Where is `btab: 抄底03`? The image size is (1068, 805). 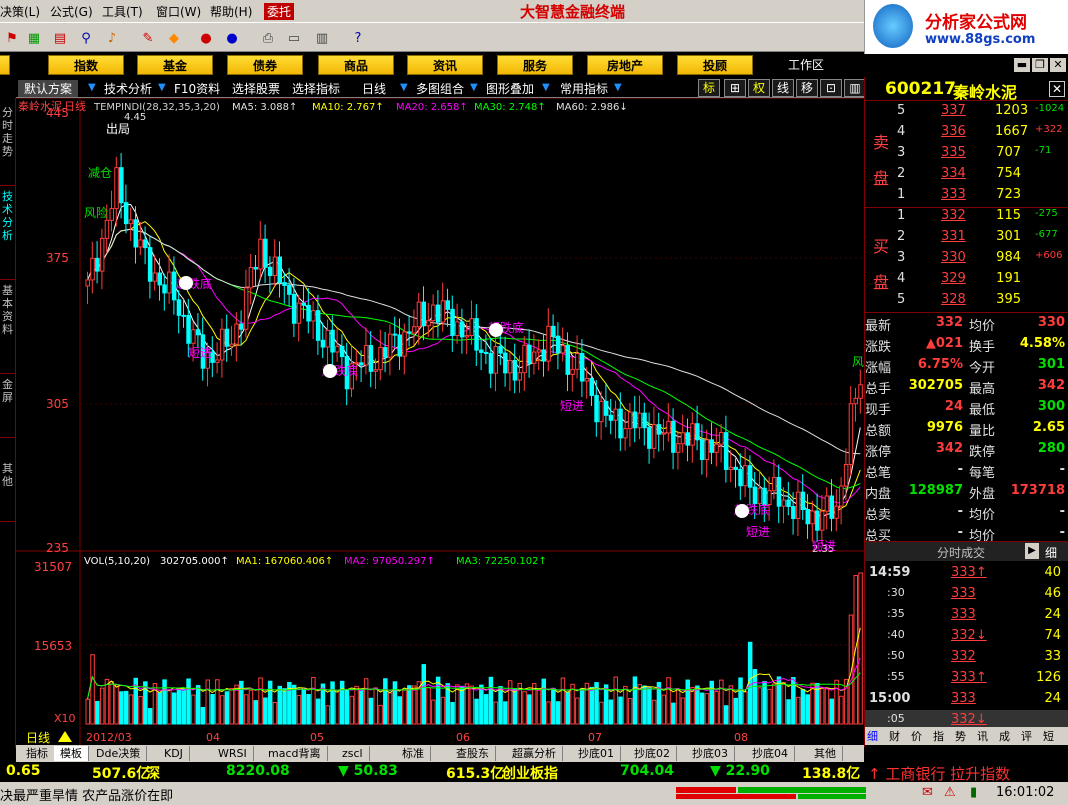 btab: 抄底03 is located at coordinates (710, 753).